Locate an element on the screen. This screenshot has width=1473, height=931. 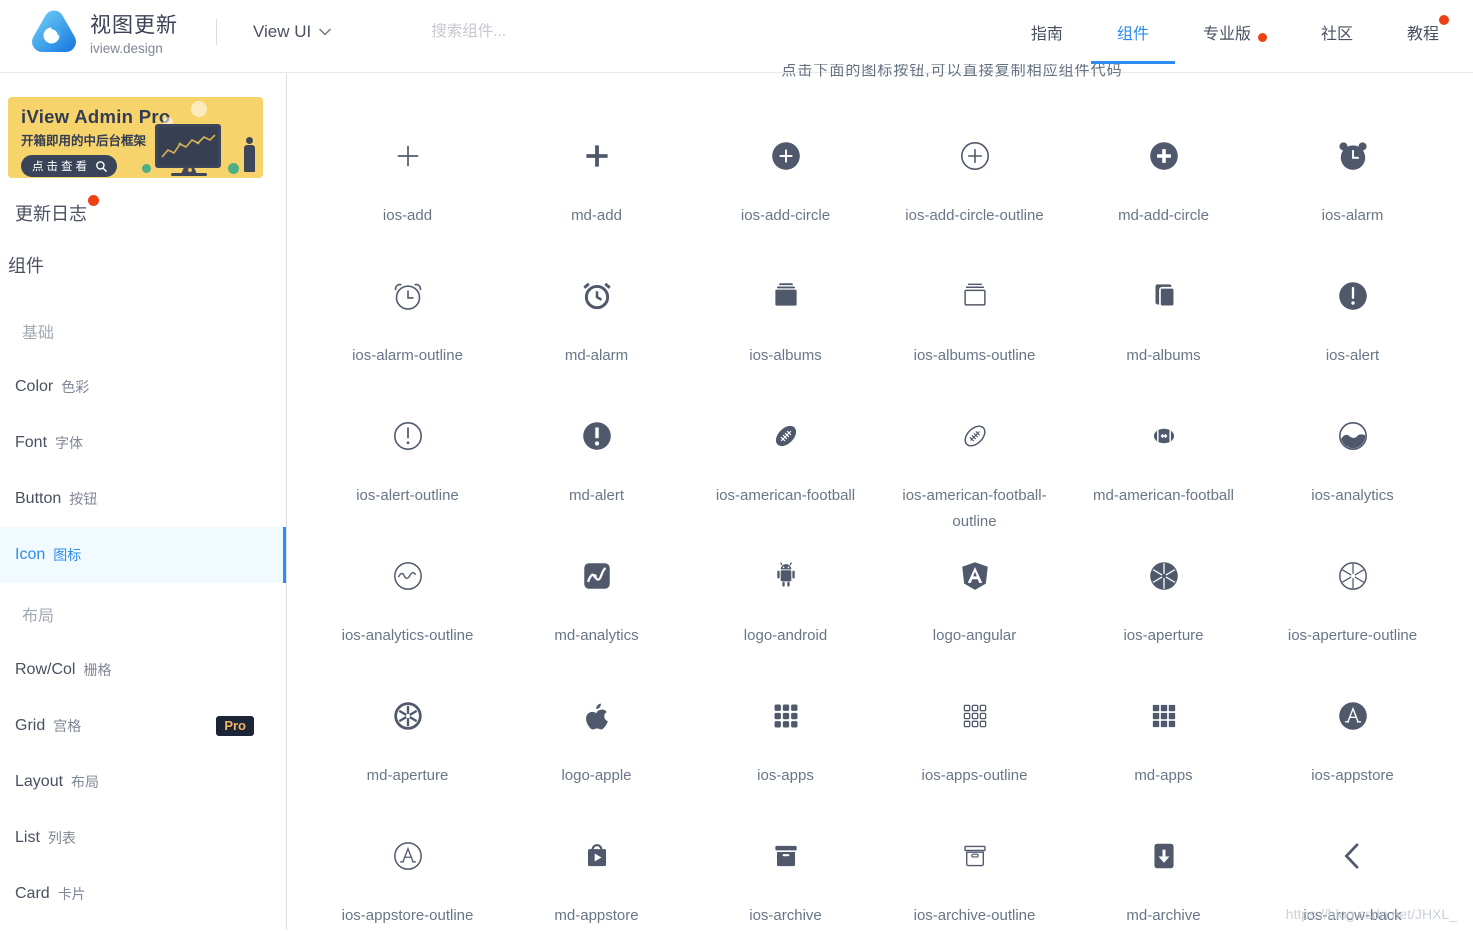
icon-cell-ios-archive-outline: ios-archive-outline is located at coordinates (974, 859).